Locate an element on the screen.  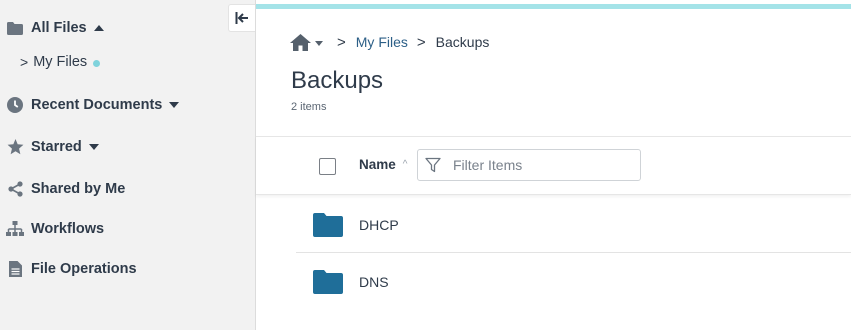
breadcrumb-home-button is located at coordinates (306, 42).